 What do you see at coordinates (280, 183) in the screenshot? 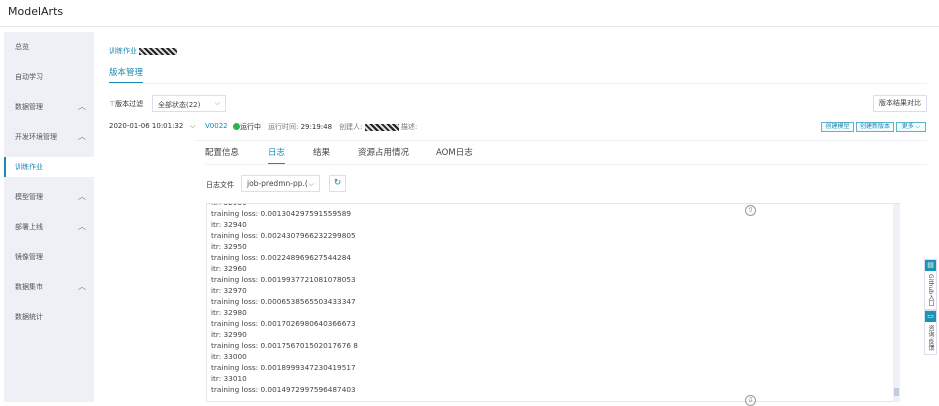
I see `log-file-select: job-predmn-pp.(⌵` at bounding box center [280, 183].